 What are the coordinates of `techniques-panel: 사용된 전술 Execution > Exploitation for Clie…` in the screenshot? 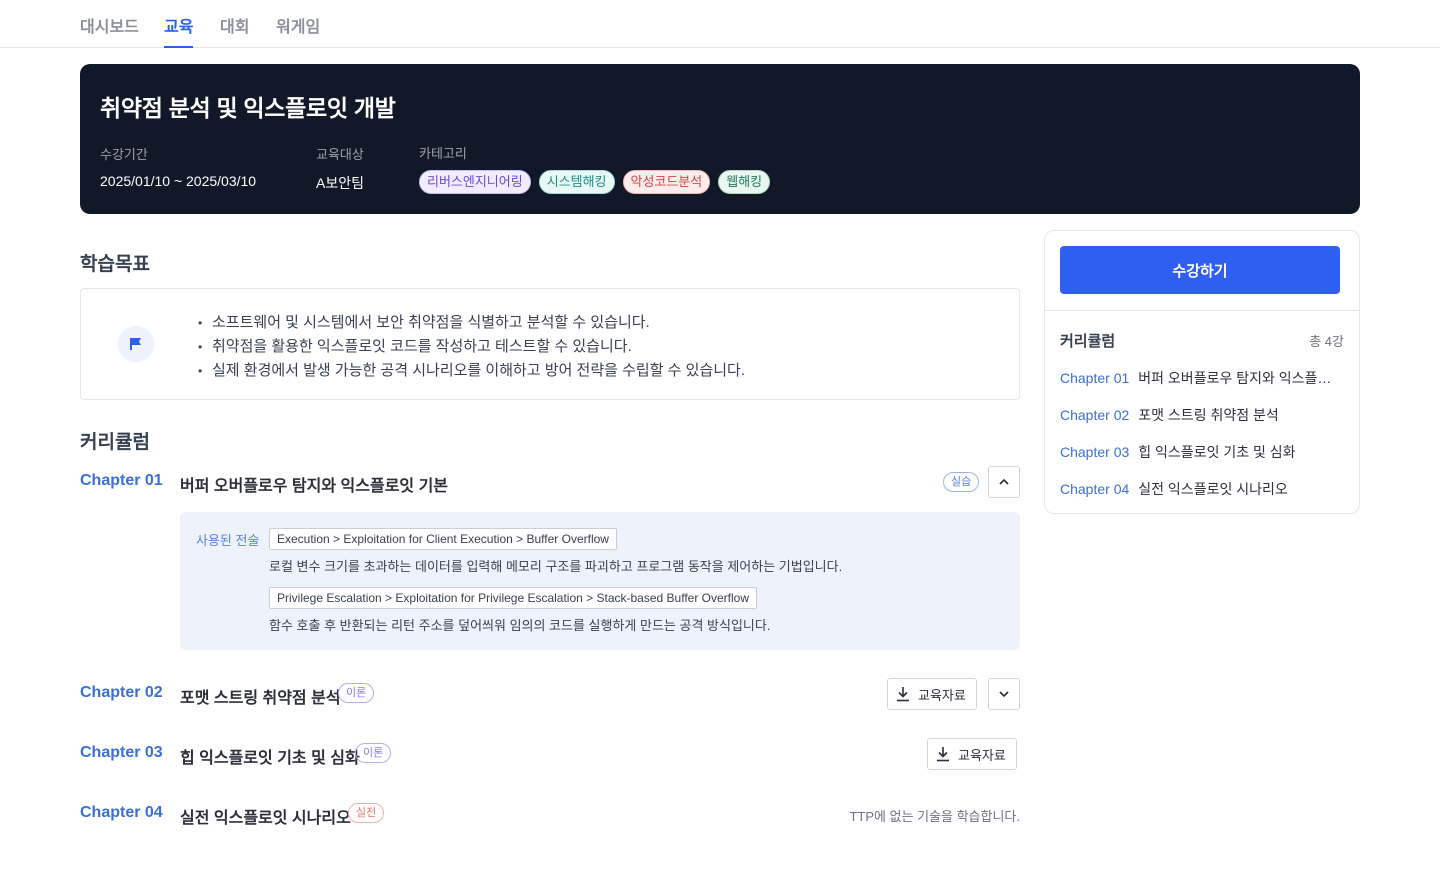 It's located at (600, 581).